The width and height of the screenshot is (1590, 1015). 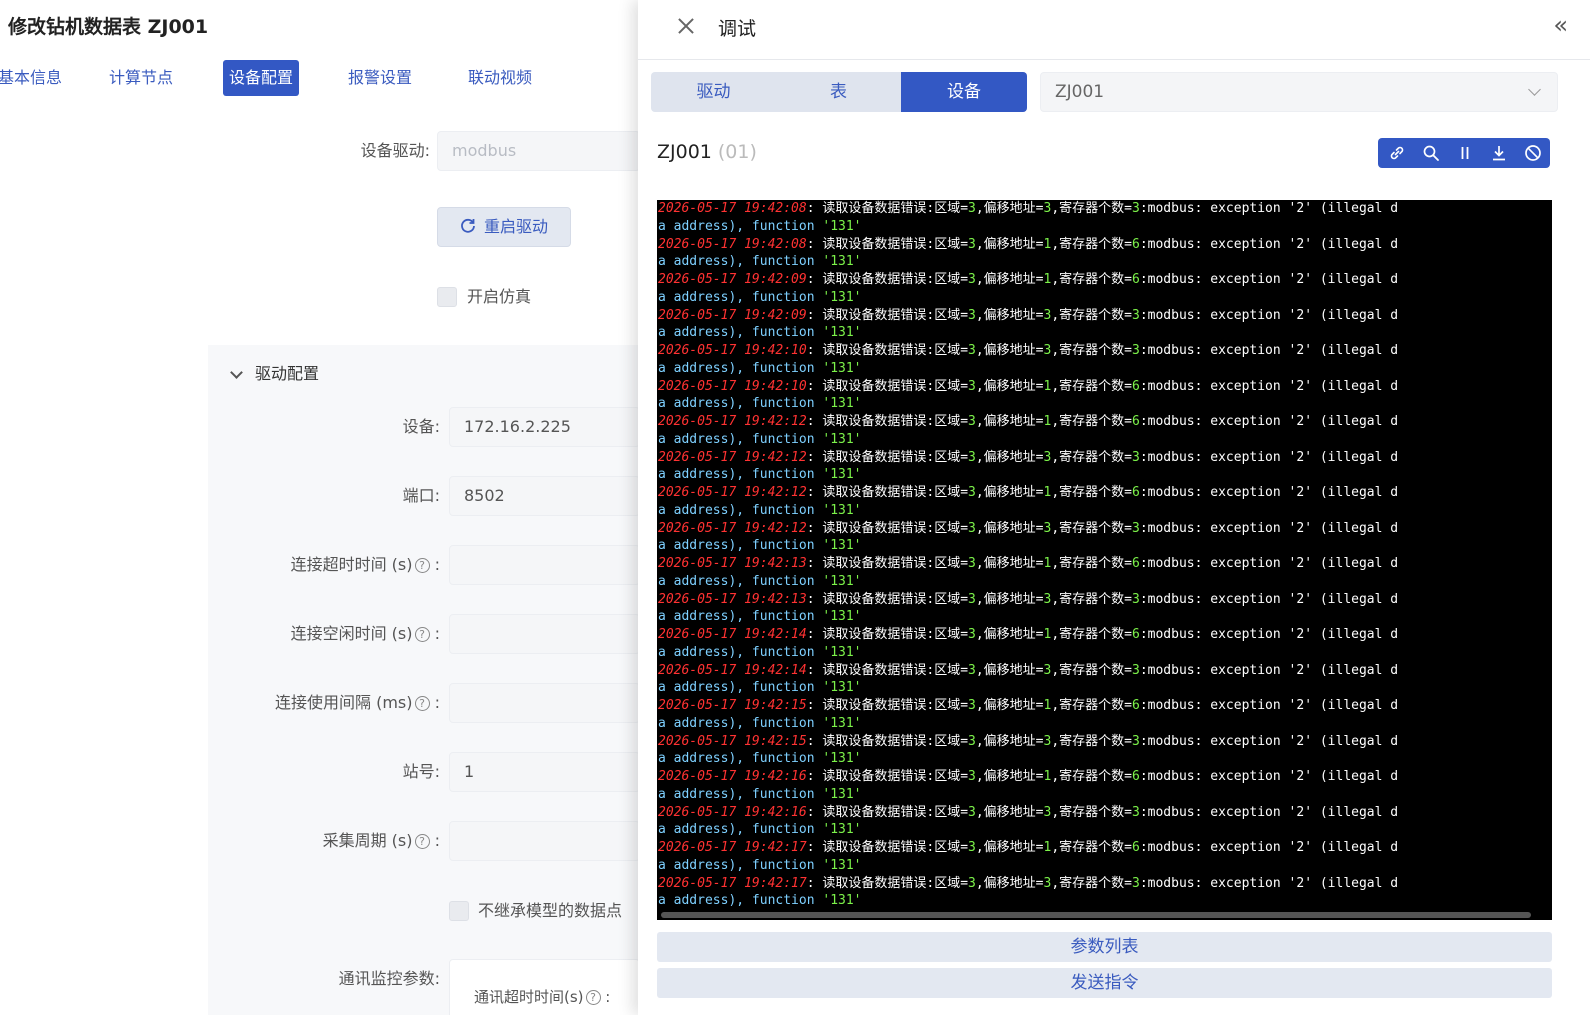 I want to click on param-list-button: 参数列表, so click(x=1104, y=947).